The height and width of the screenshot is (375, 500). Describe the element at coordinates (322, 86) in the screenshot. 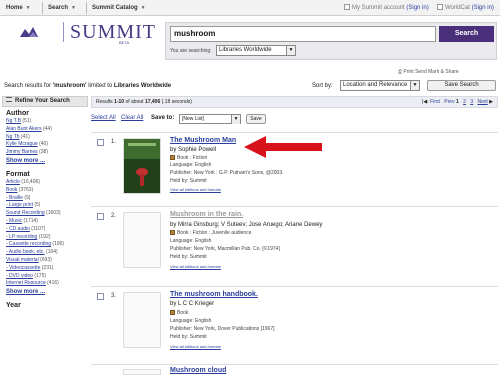

I see `sort-label: Sort by:` at that location.